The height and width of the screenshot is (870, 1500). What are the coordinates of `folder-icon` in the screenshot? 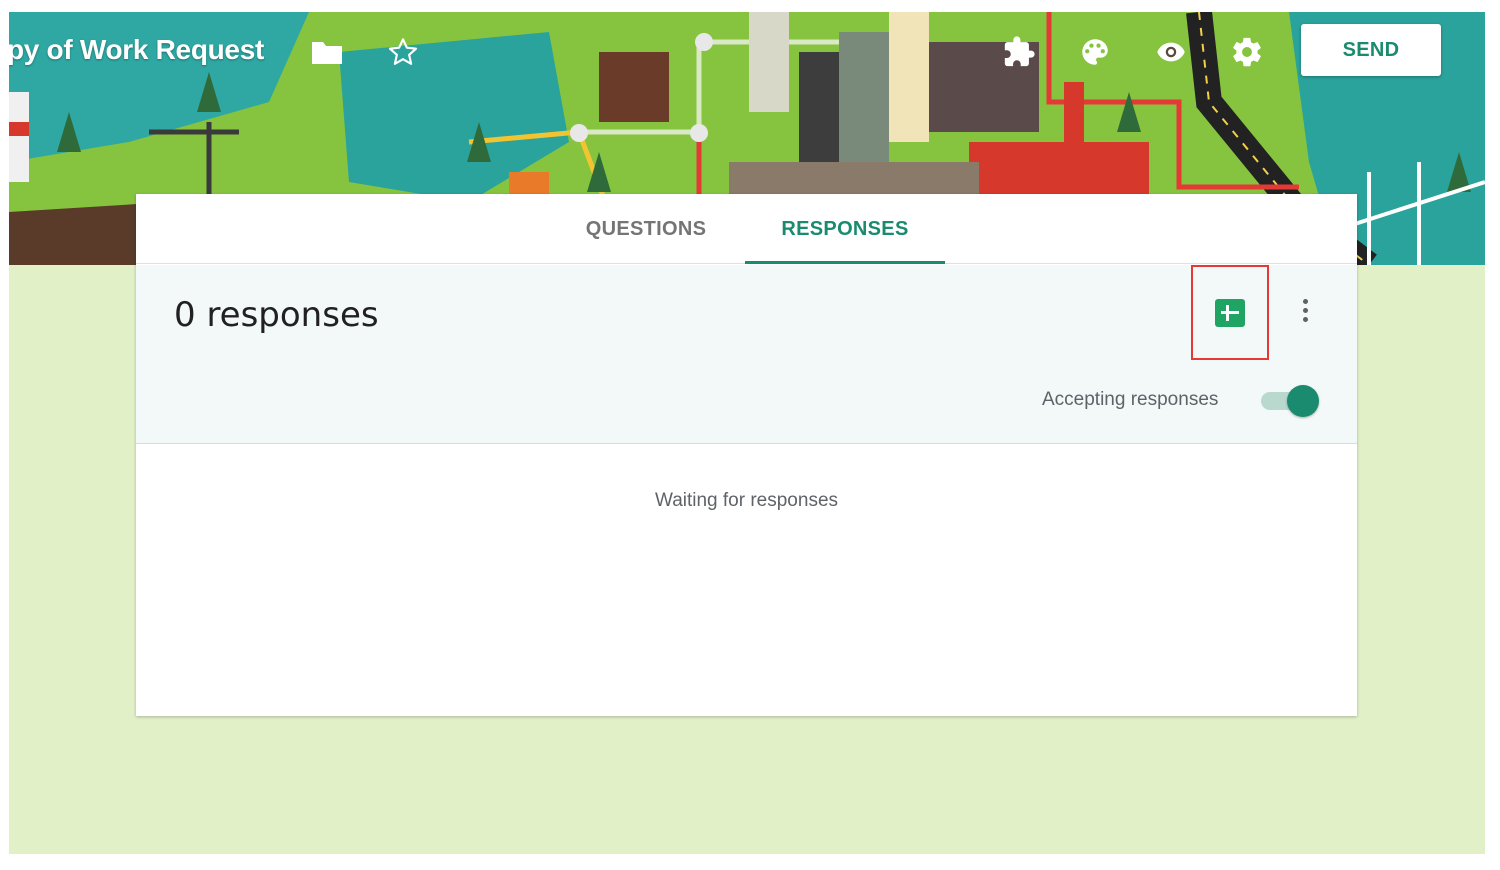 It's located at (327, 52).